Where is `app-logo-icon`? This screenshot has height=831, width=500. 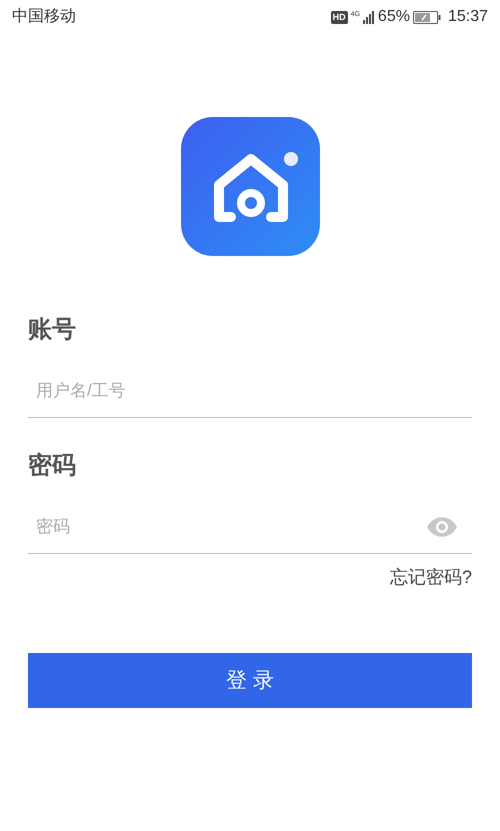
app-logo-icon is located at coordinates (250, 186).